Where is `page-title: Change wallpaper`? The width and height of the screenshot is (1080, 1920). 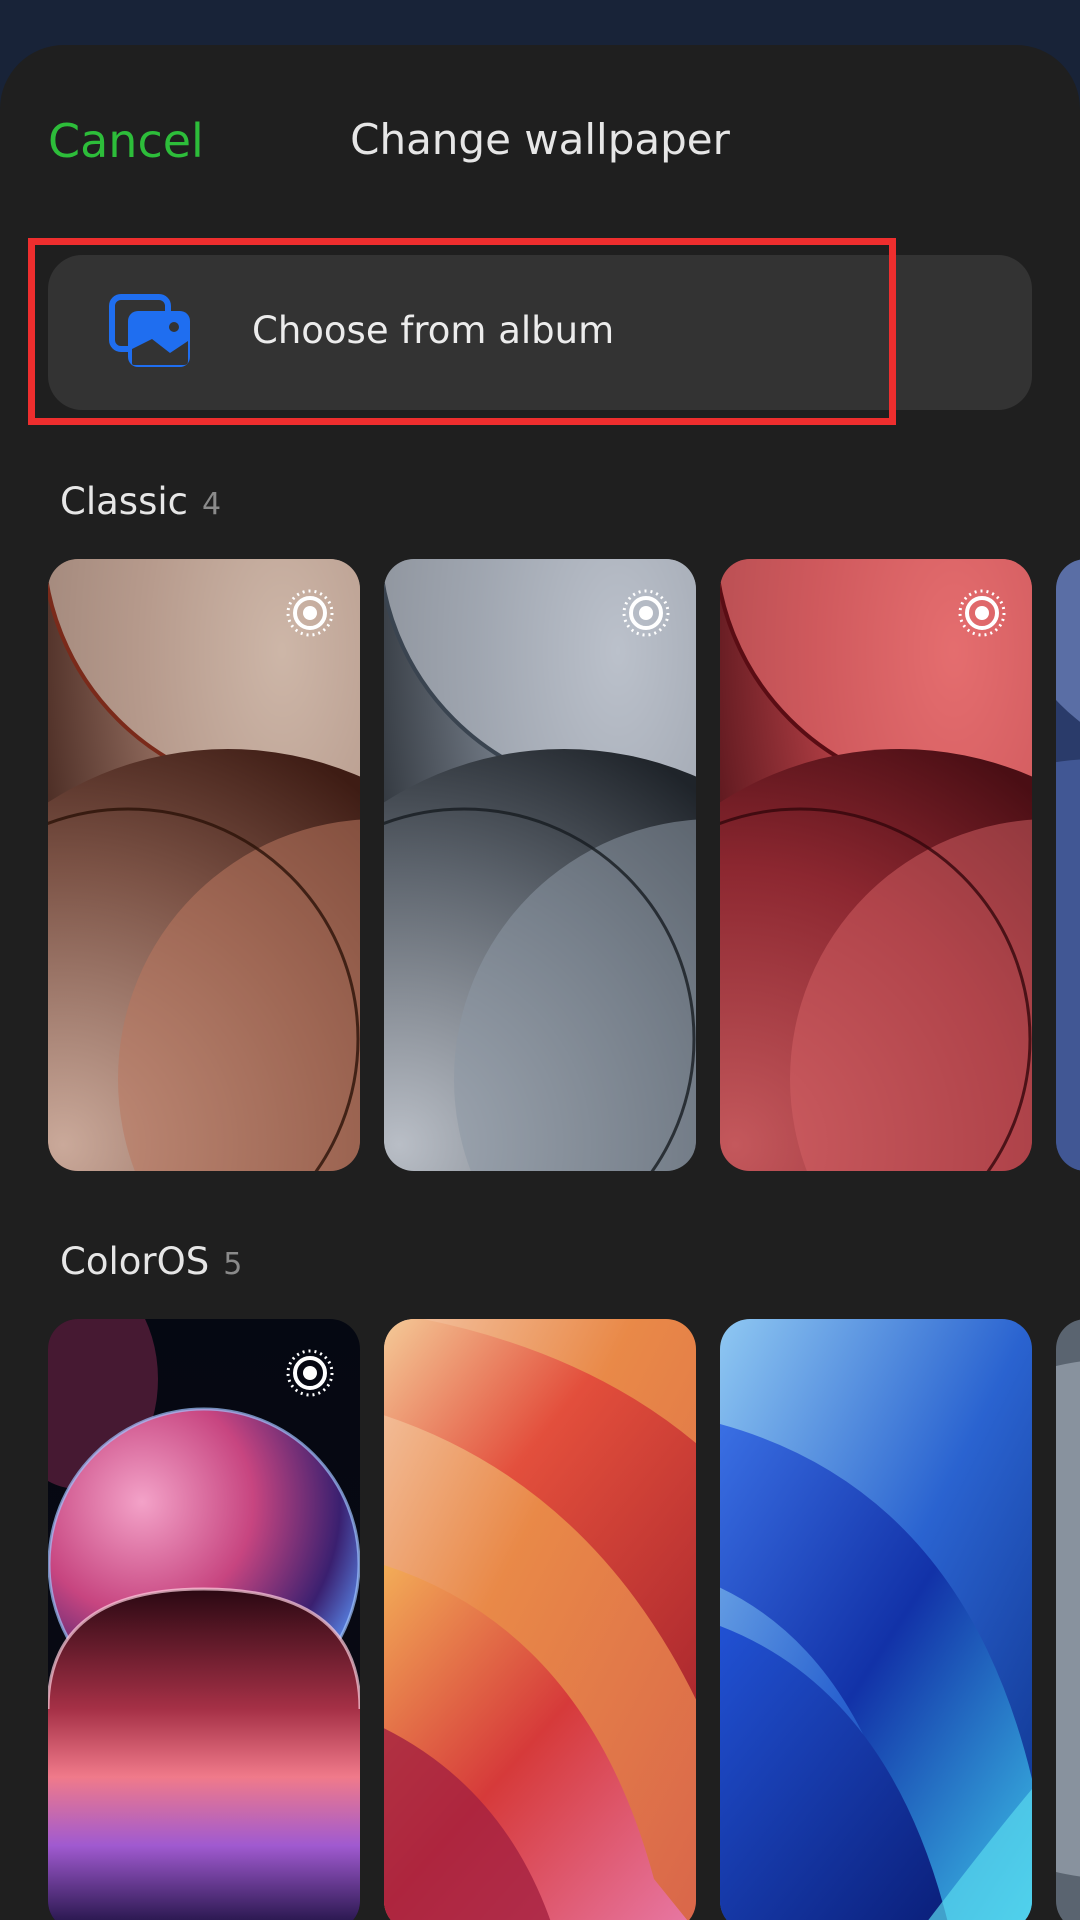 page-title: Change wallpaper is located at coordinates (540, 139).